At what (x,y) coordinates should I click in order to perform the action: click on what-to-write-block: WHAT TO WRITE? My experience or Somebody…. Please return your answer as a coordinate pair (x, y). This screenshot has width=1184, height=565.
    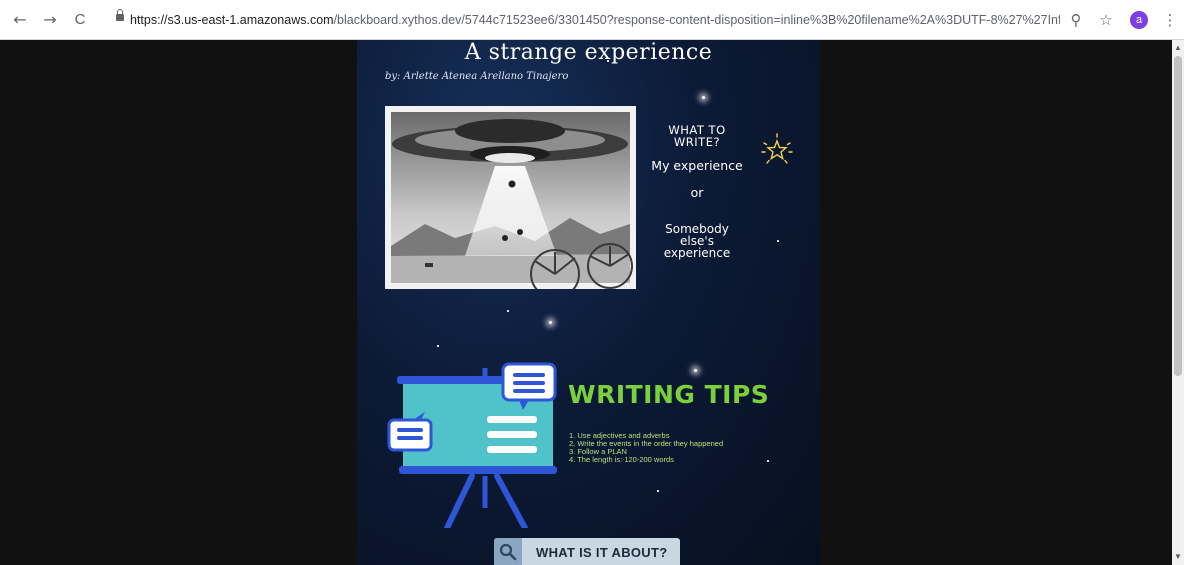
    Looking at the image, I should click on (697, 191).